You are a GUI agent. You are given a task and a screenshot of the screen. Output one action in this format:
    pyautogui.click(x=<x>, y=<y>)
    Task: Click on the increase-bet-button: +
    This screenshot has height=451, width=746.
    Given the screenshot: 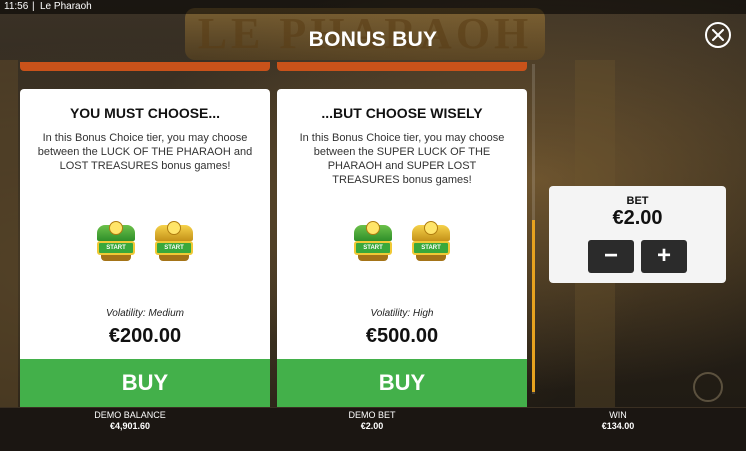 What is the action you would take?
    pyautogui.click(x=664, y=256)
    